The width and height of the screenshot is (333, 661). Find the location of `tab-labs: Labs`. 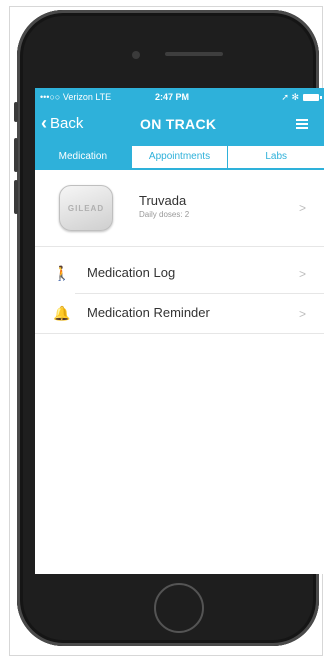

tab-labs: Labs is located at coordinates (275, 157).